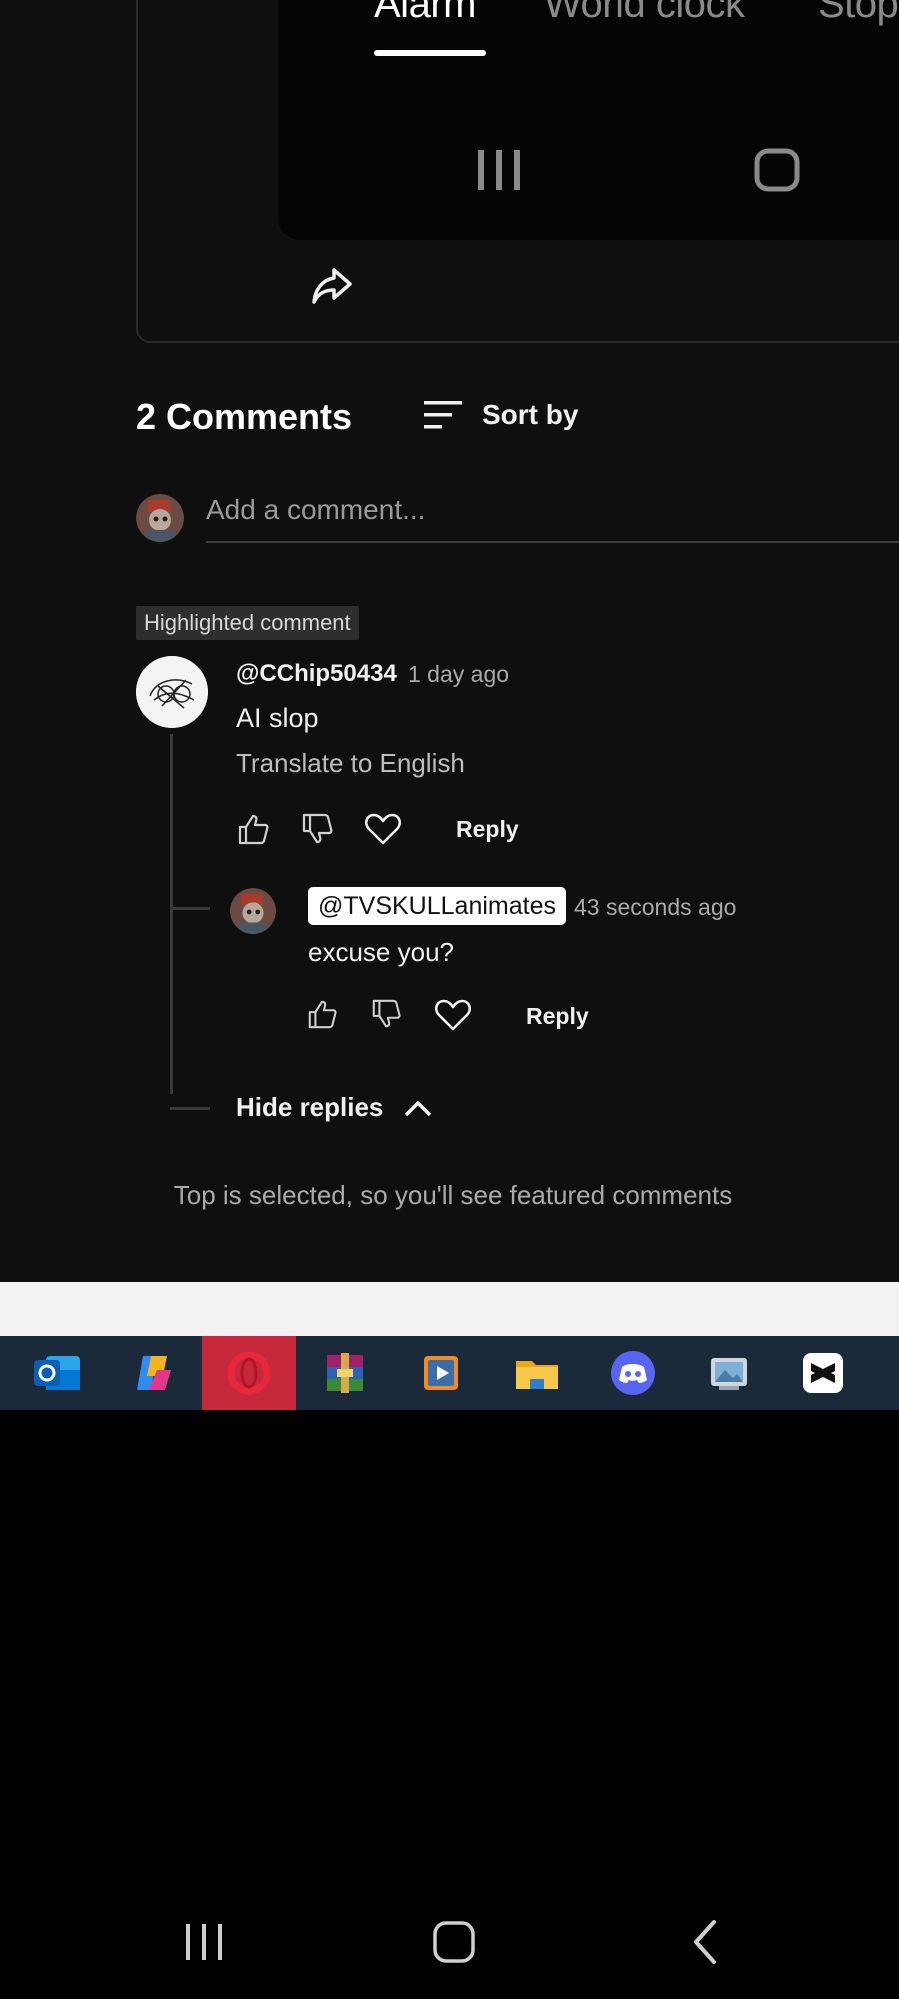 Image resolution: width=899 pixels, height=1999 pixels. What do you see at coordinates (253, 911) in the screenshot?
I see `tvskull-avatar` at bounding box center [253, 911].